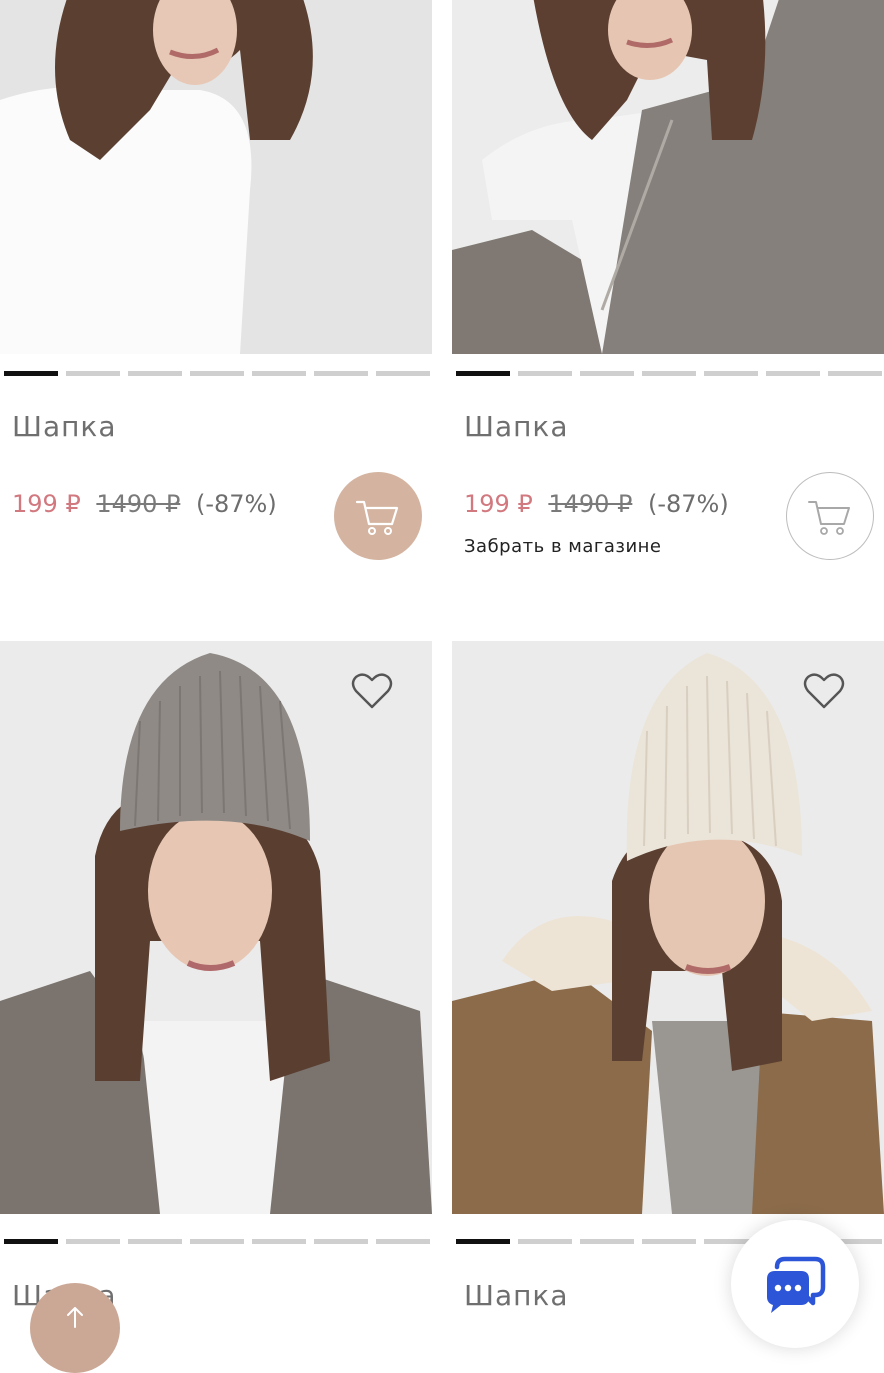 This screenshot has width=884, height=1373. What do you see at coordinates (563, 546) in the screenshot?
I see `store-pickup-label: Забрать в магазине` at bounding box center [563, 546].